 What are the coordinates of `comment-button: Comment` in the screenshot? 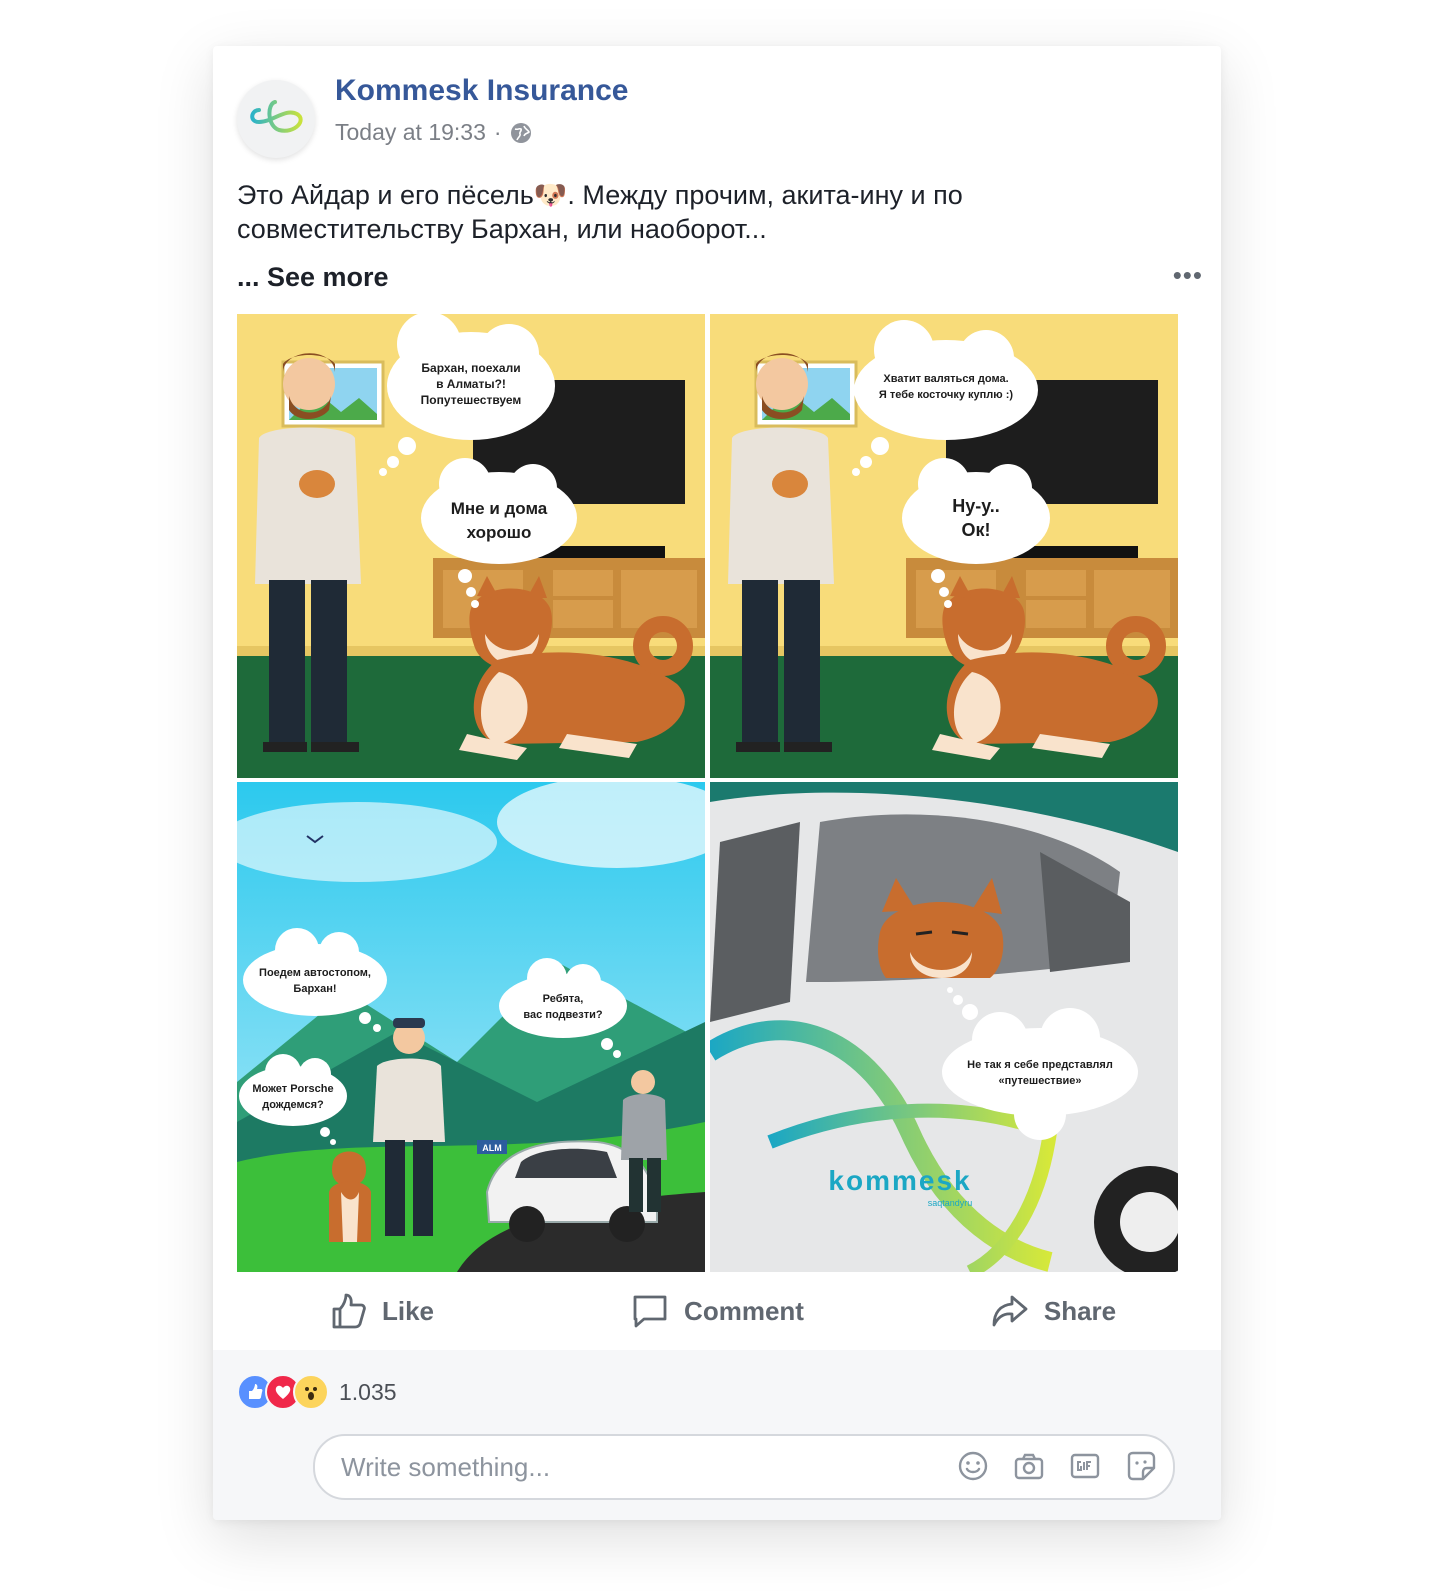 It's located at (717, 1311).